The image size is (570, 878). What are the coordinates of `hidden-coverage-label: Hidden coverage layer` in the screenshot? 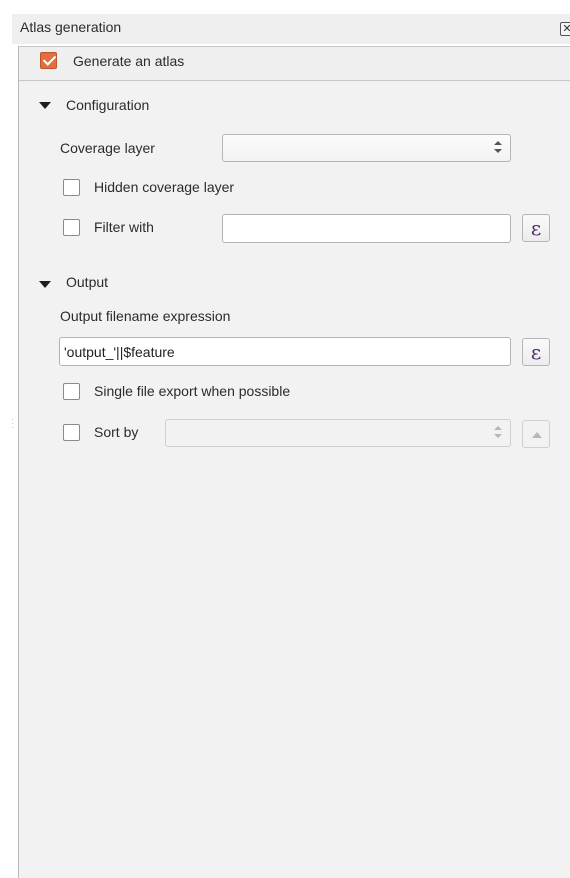 It's located at (164, 187).